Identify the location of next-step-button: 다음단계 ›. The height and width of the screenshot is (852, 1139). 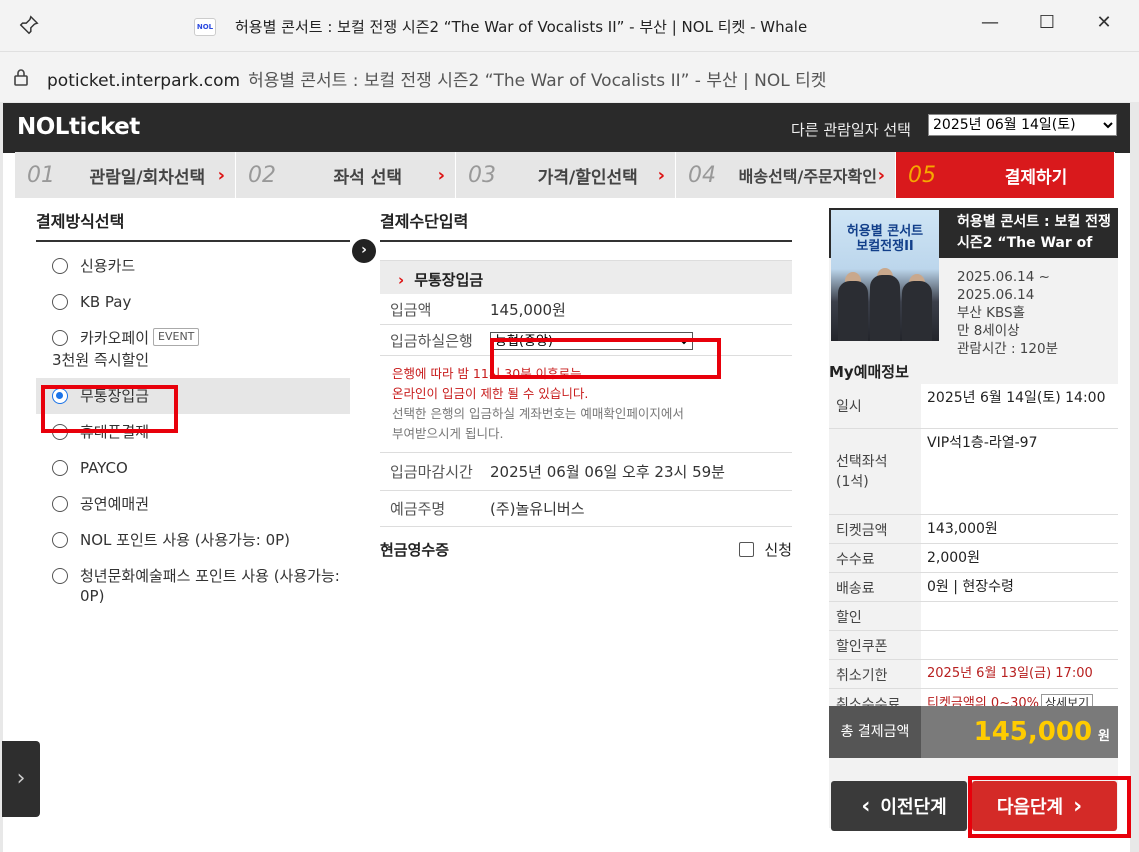
(1044, 806).